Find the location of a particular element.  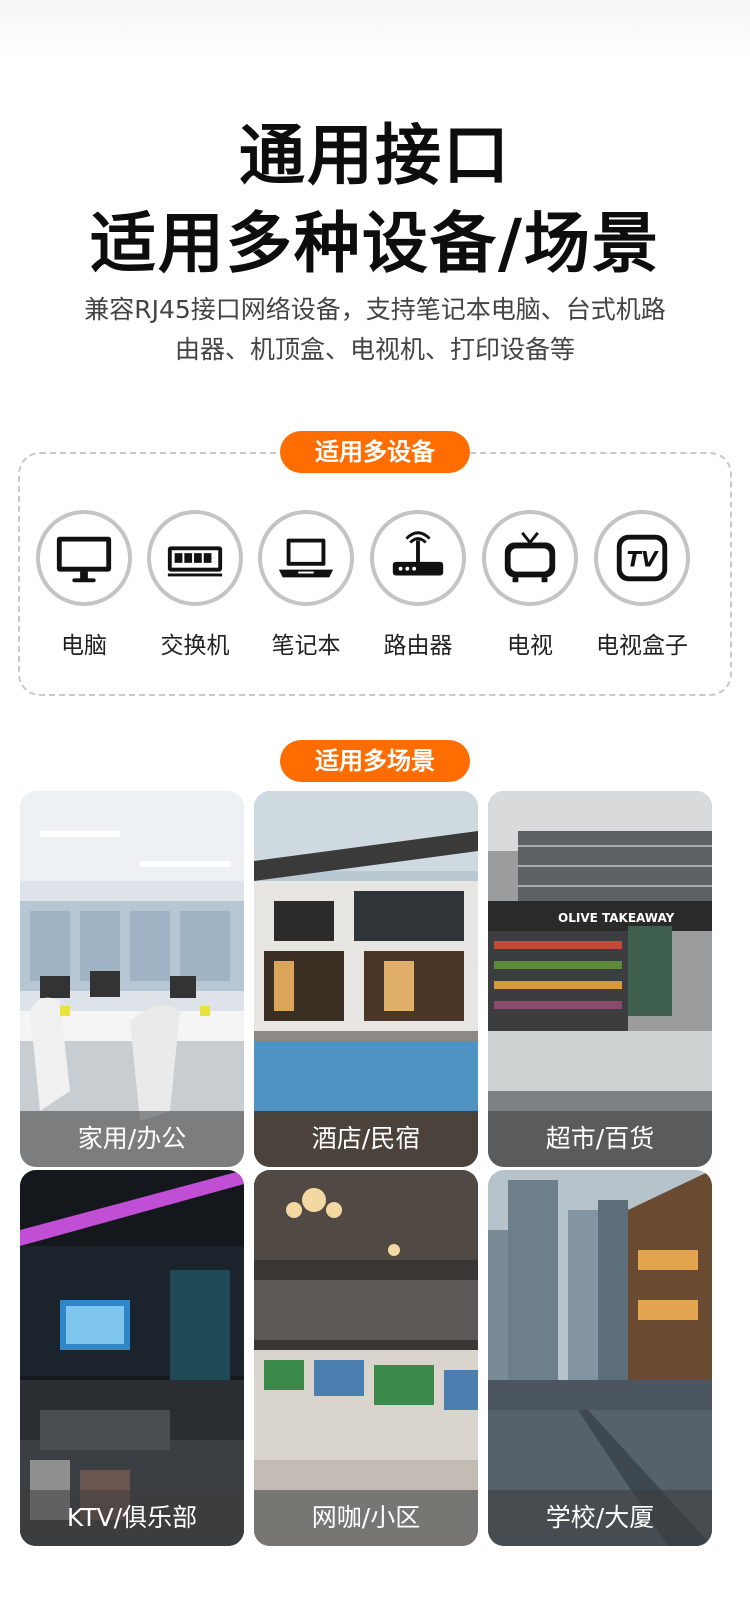

monitor-icon is located at coordinates (84, 558).